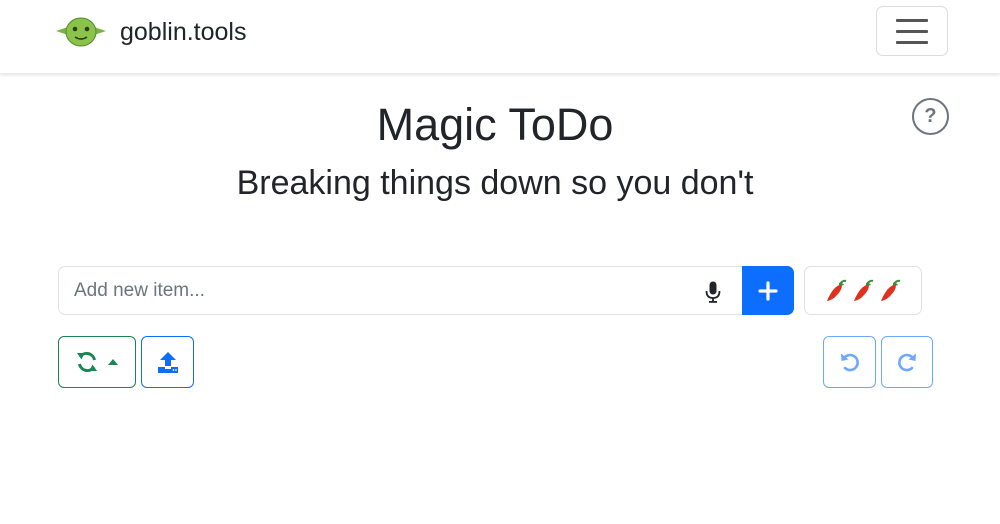  I want to click on microphone-icon, so click(713, 292).